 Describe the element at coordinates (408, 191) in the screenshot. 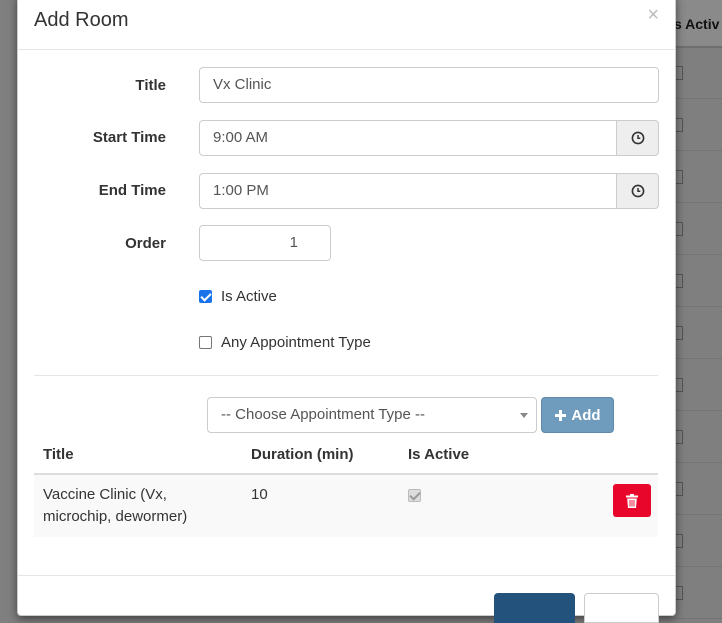

I see `end-time-input: 1:00 PM` at that location.